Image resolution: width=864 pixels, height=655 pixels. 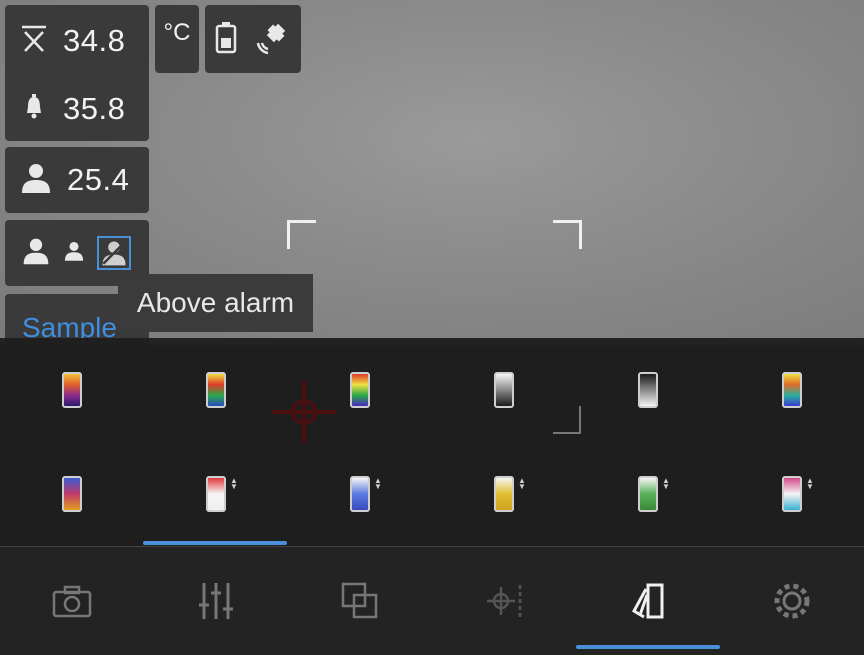 What do you see at coordinates (274, 39) in the screenshot?
I see `satellite-icon` at bounding box center [274, 39].